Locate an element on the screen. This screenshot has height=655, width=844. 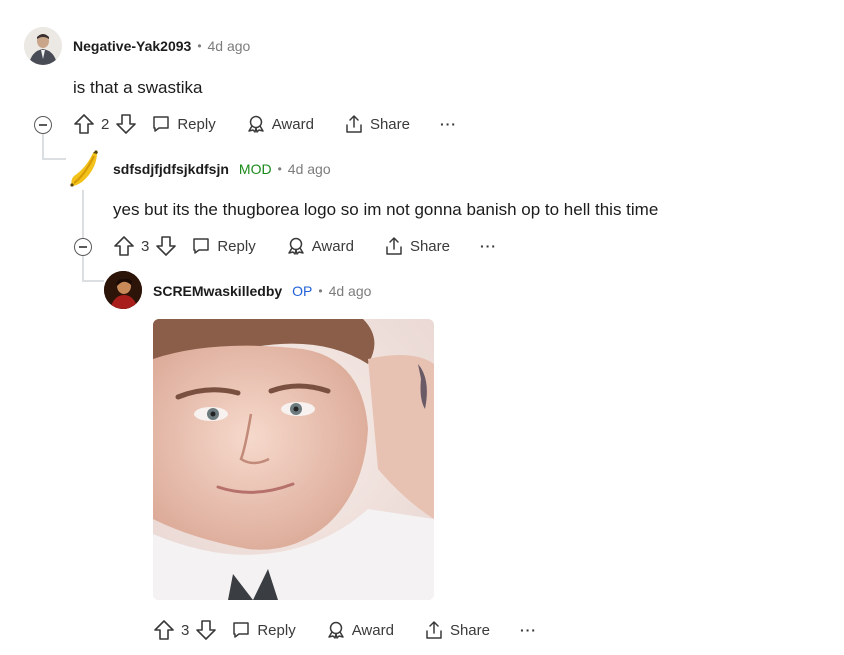
comment-actions: 2 Reply Award Share ··· is located at coordinates (265, 124).